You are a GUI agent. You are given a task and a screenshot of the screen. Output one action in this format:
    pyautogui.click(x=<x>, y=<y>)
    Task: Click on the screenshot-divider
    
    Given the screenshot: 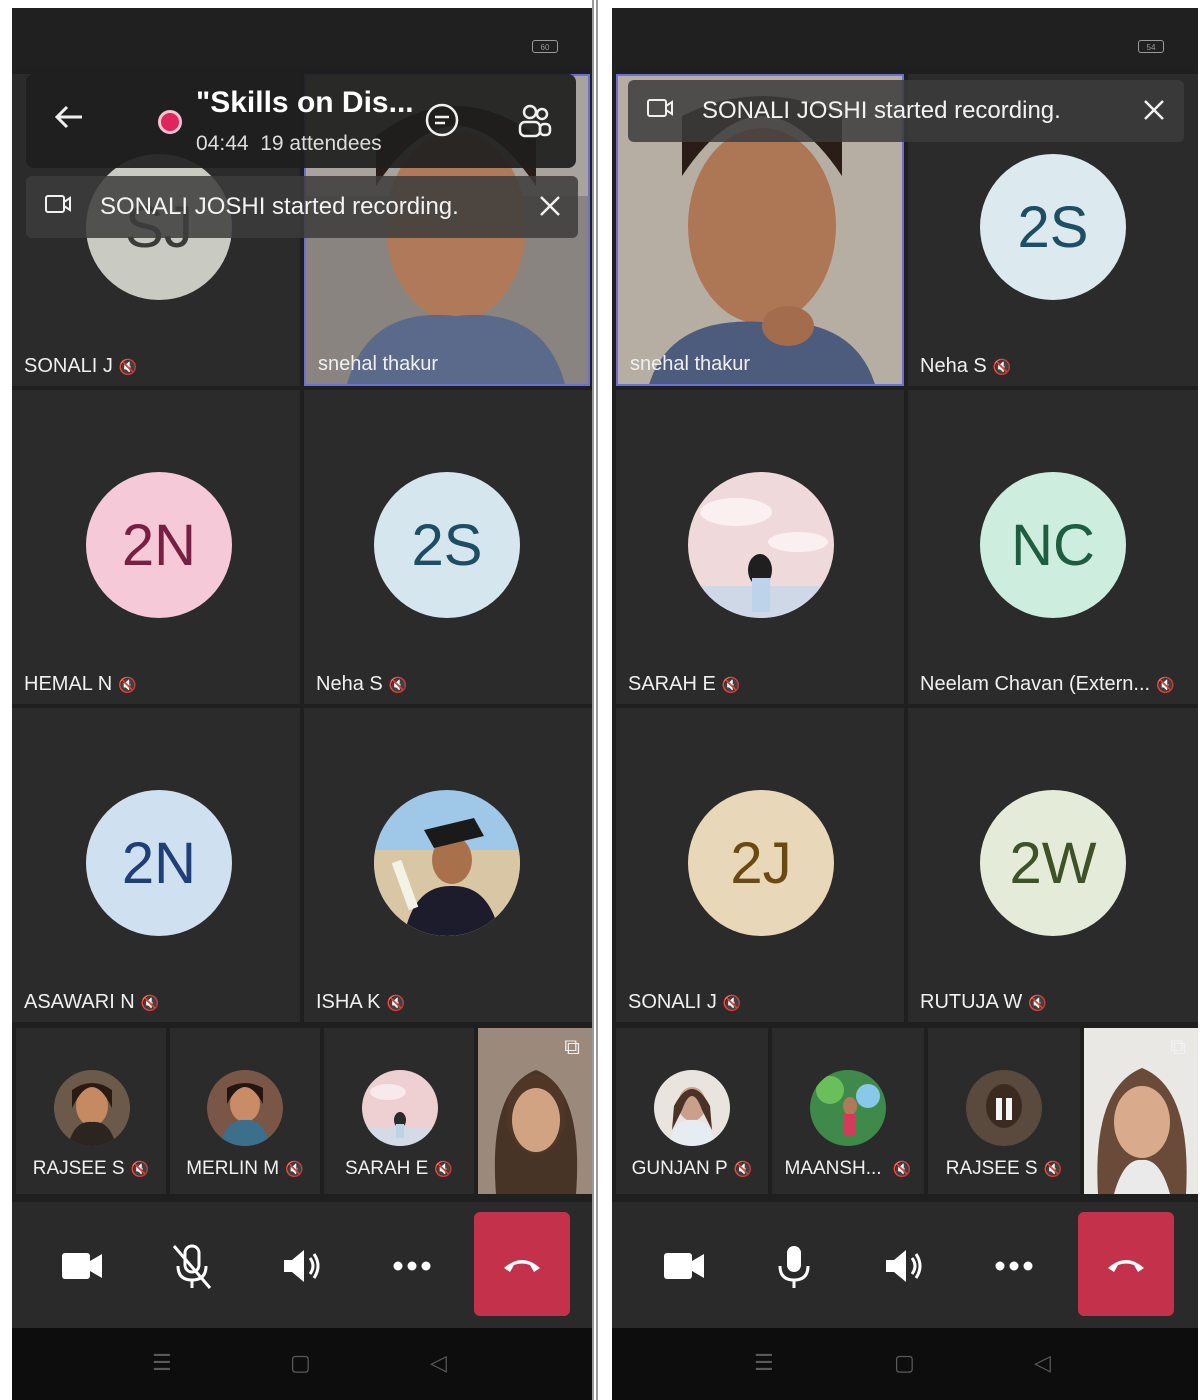 What is the action you would take?
    pyautogui.click(x=595, y=700)
    